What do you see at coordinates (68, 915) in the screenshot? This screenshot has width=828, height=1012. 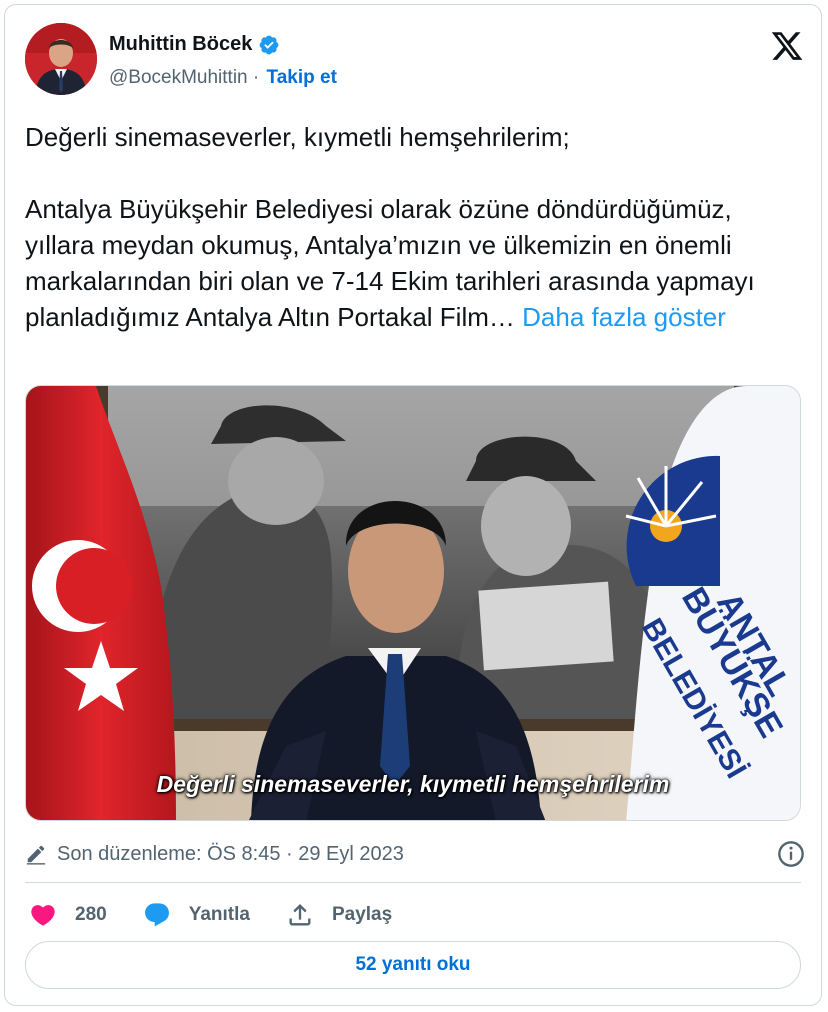 I see `like-button: 280` at bounding box center [68, 915].